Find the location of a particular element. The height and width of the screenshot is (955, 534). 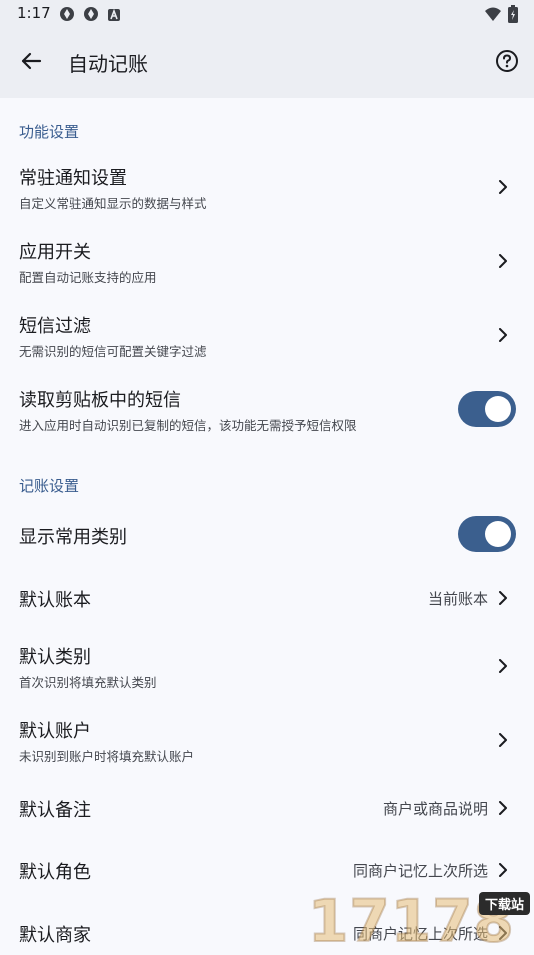

section-header-accounting: 记账设置 is located at coordinates (49, 486).